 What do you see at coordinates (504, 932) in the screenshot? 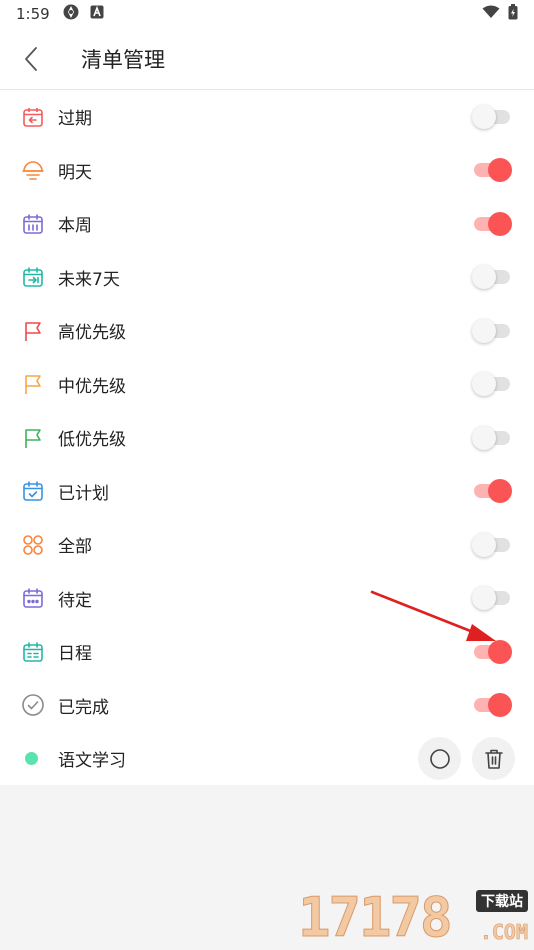
I see `watermark-suffix: .COM` at bounding box center [504, 932].